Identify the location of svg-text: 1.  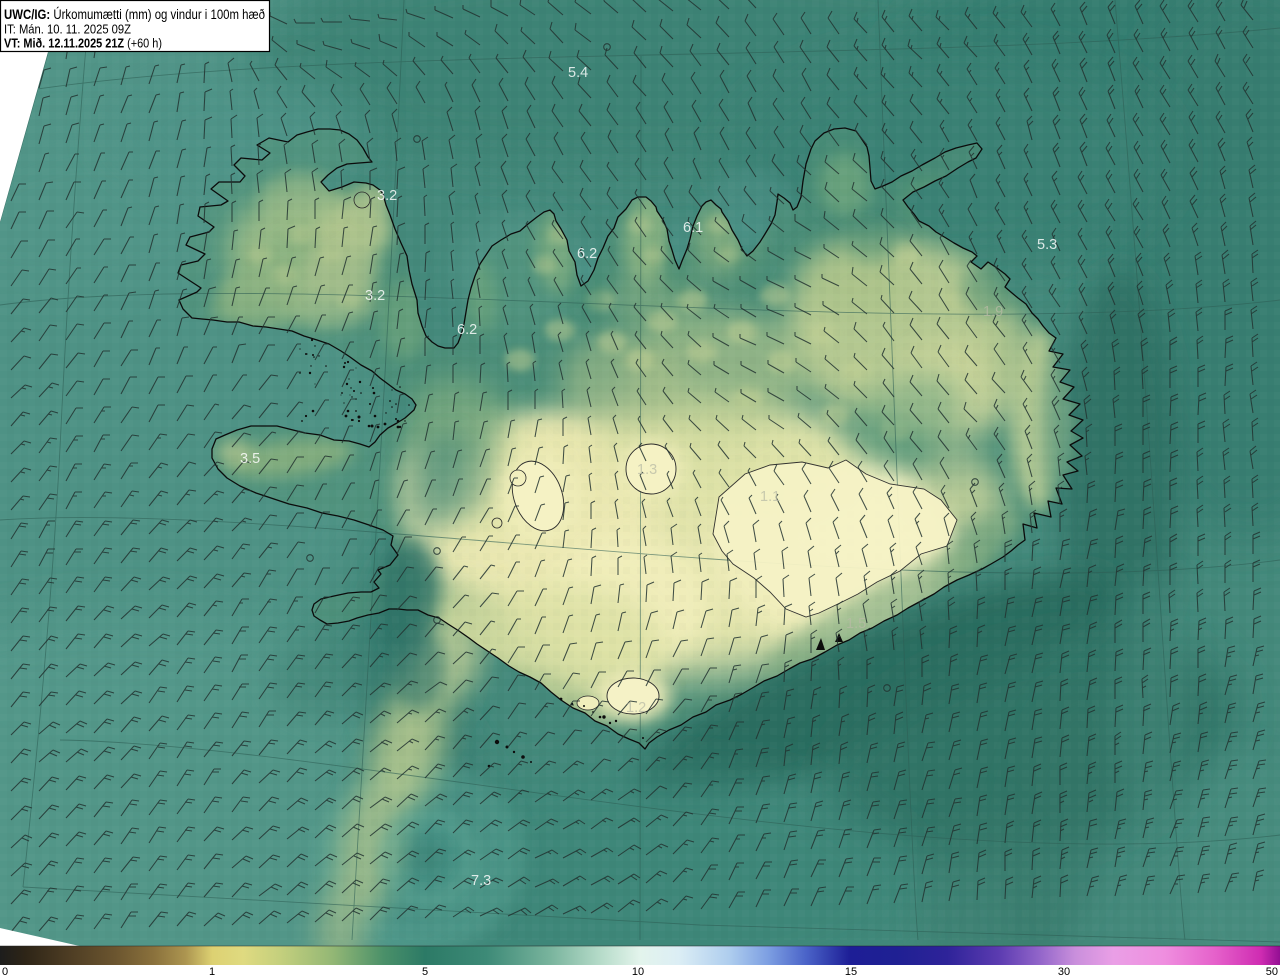
(212, 972).